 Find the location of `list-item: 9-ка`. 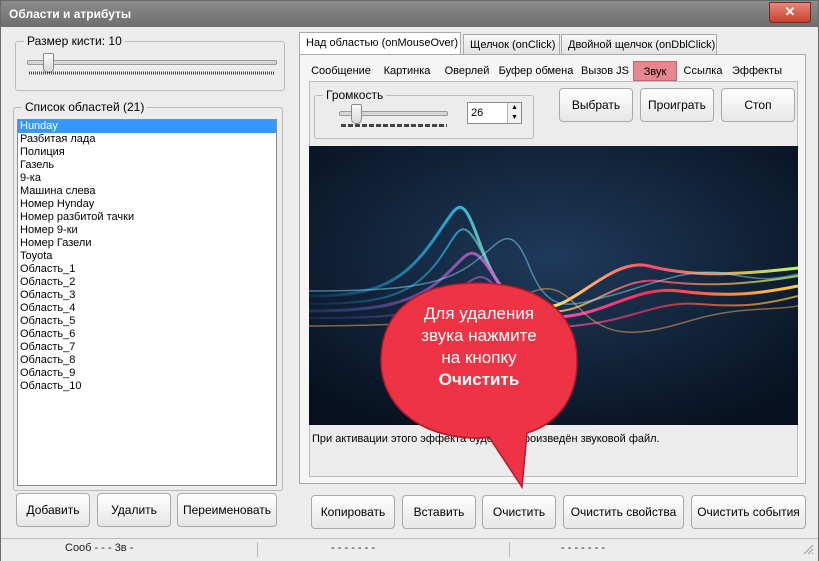

list-item: 9-ка is located at coordinates (147, 178).